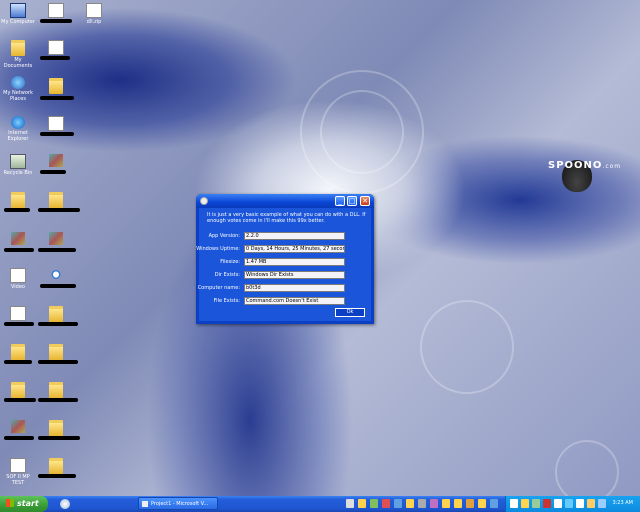 The height and width of the screenshot is (512, 640). I want to click on clock: 3:23 AM, so click(622, 503).